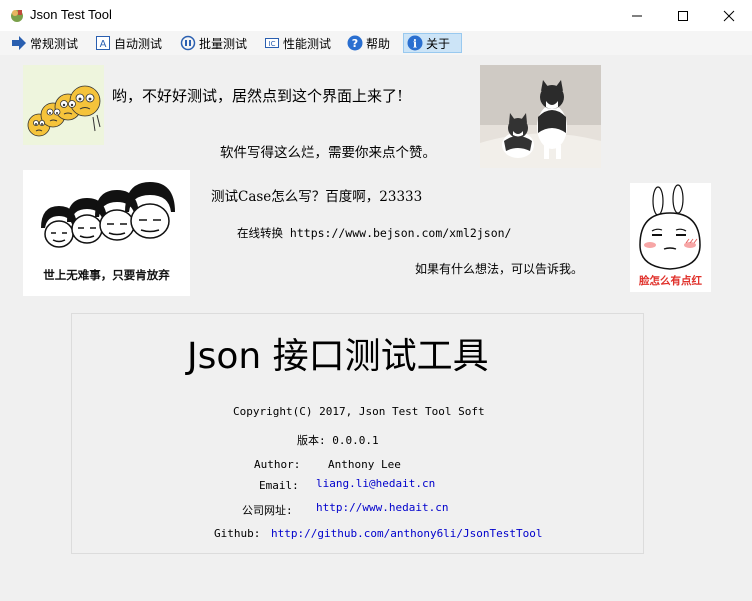 The image size is (752, 601). I want to click on maximize-icon, so click(683, 15).